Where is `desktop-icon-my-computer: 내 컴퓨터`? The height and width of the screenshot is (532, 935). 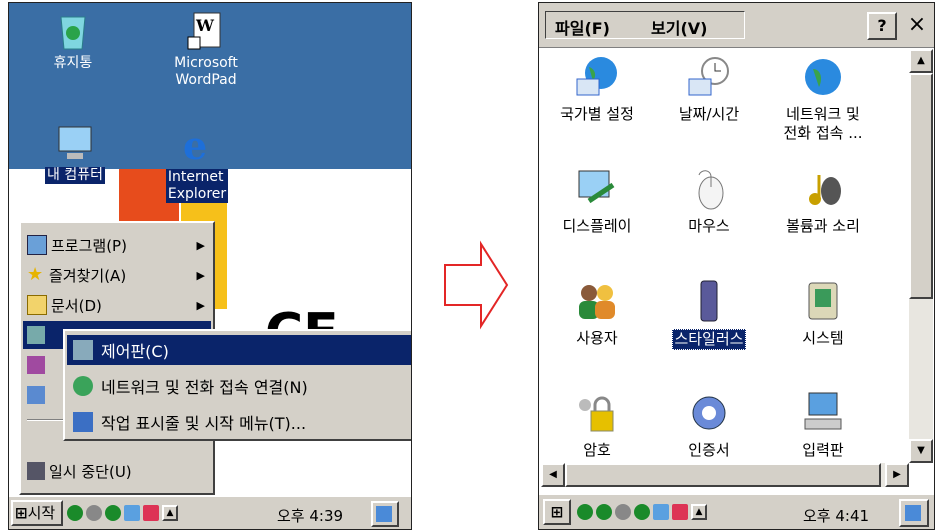 desktop-icon-my-computer: 내 컴퓨터 is located at coordinates (75, 153).